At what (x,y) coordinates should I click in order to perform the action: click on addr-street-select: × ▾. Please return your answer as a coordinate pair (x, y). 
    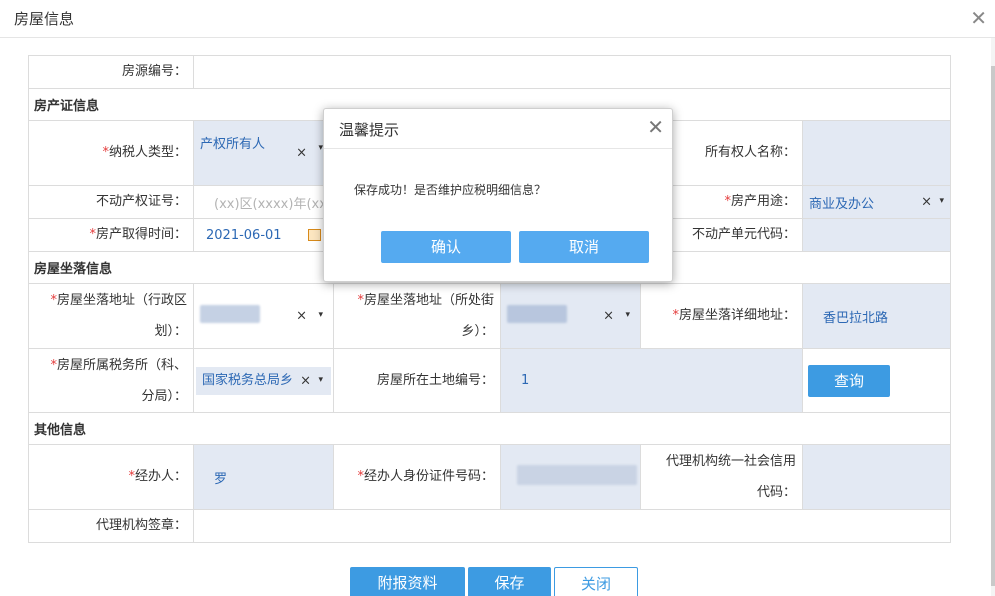
    Looking at the image, I should click on (570, 316).